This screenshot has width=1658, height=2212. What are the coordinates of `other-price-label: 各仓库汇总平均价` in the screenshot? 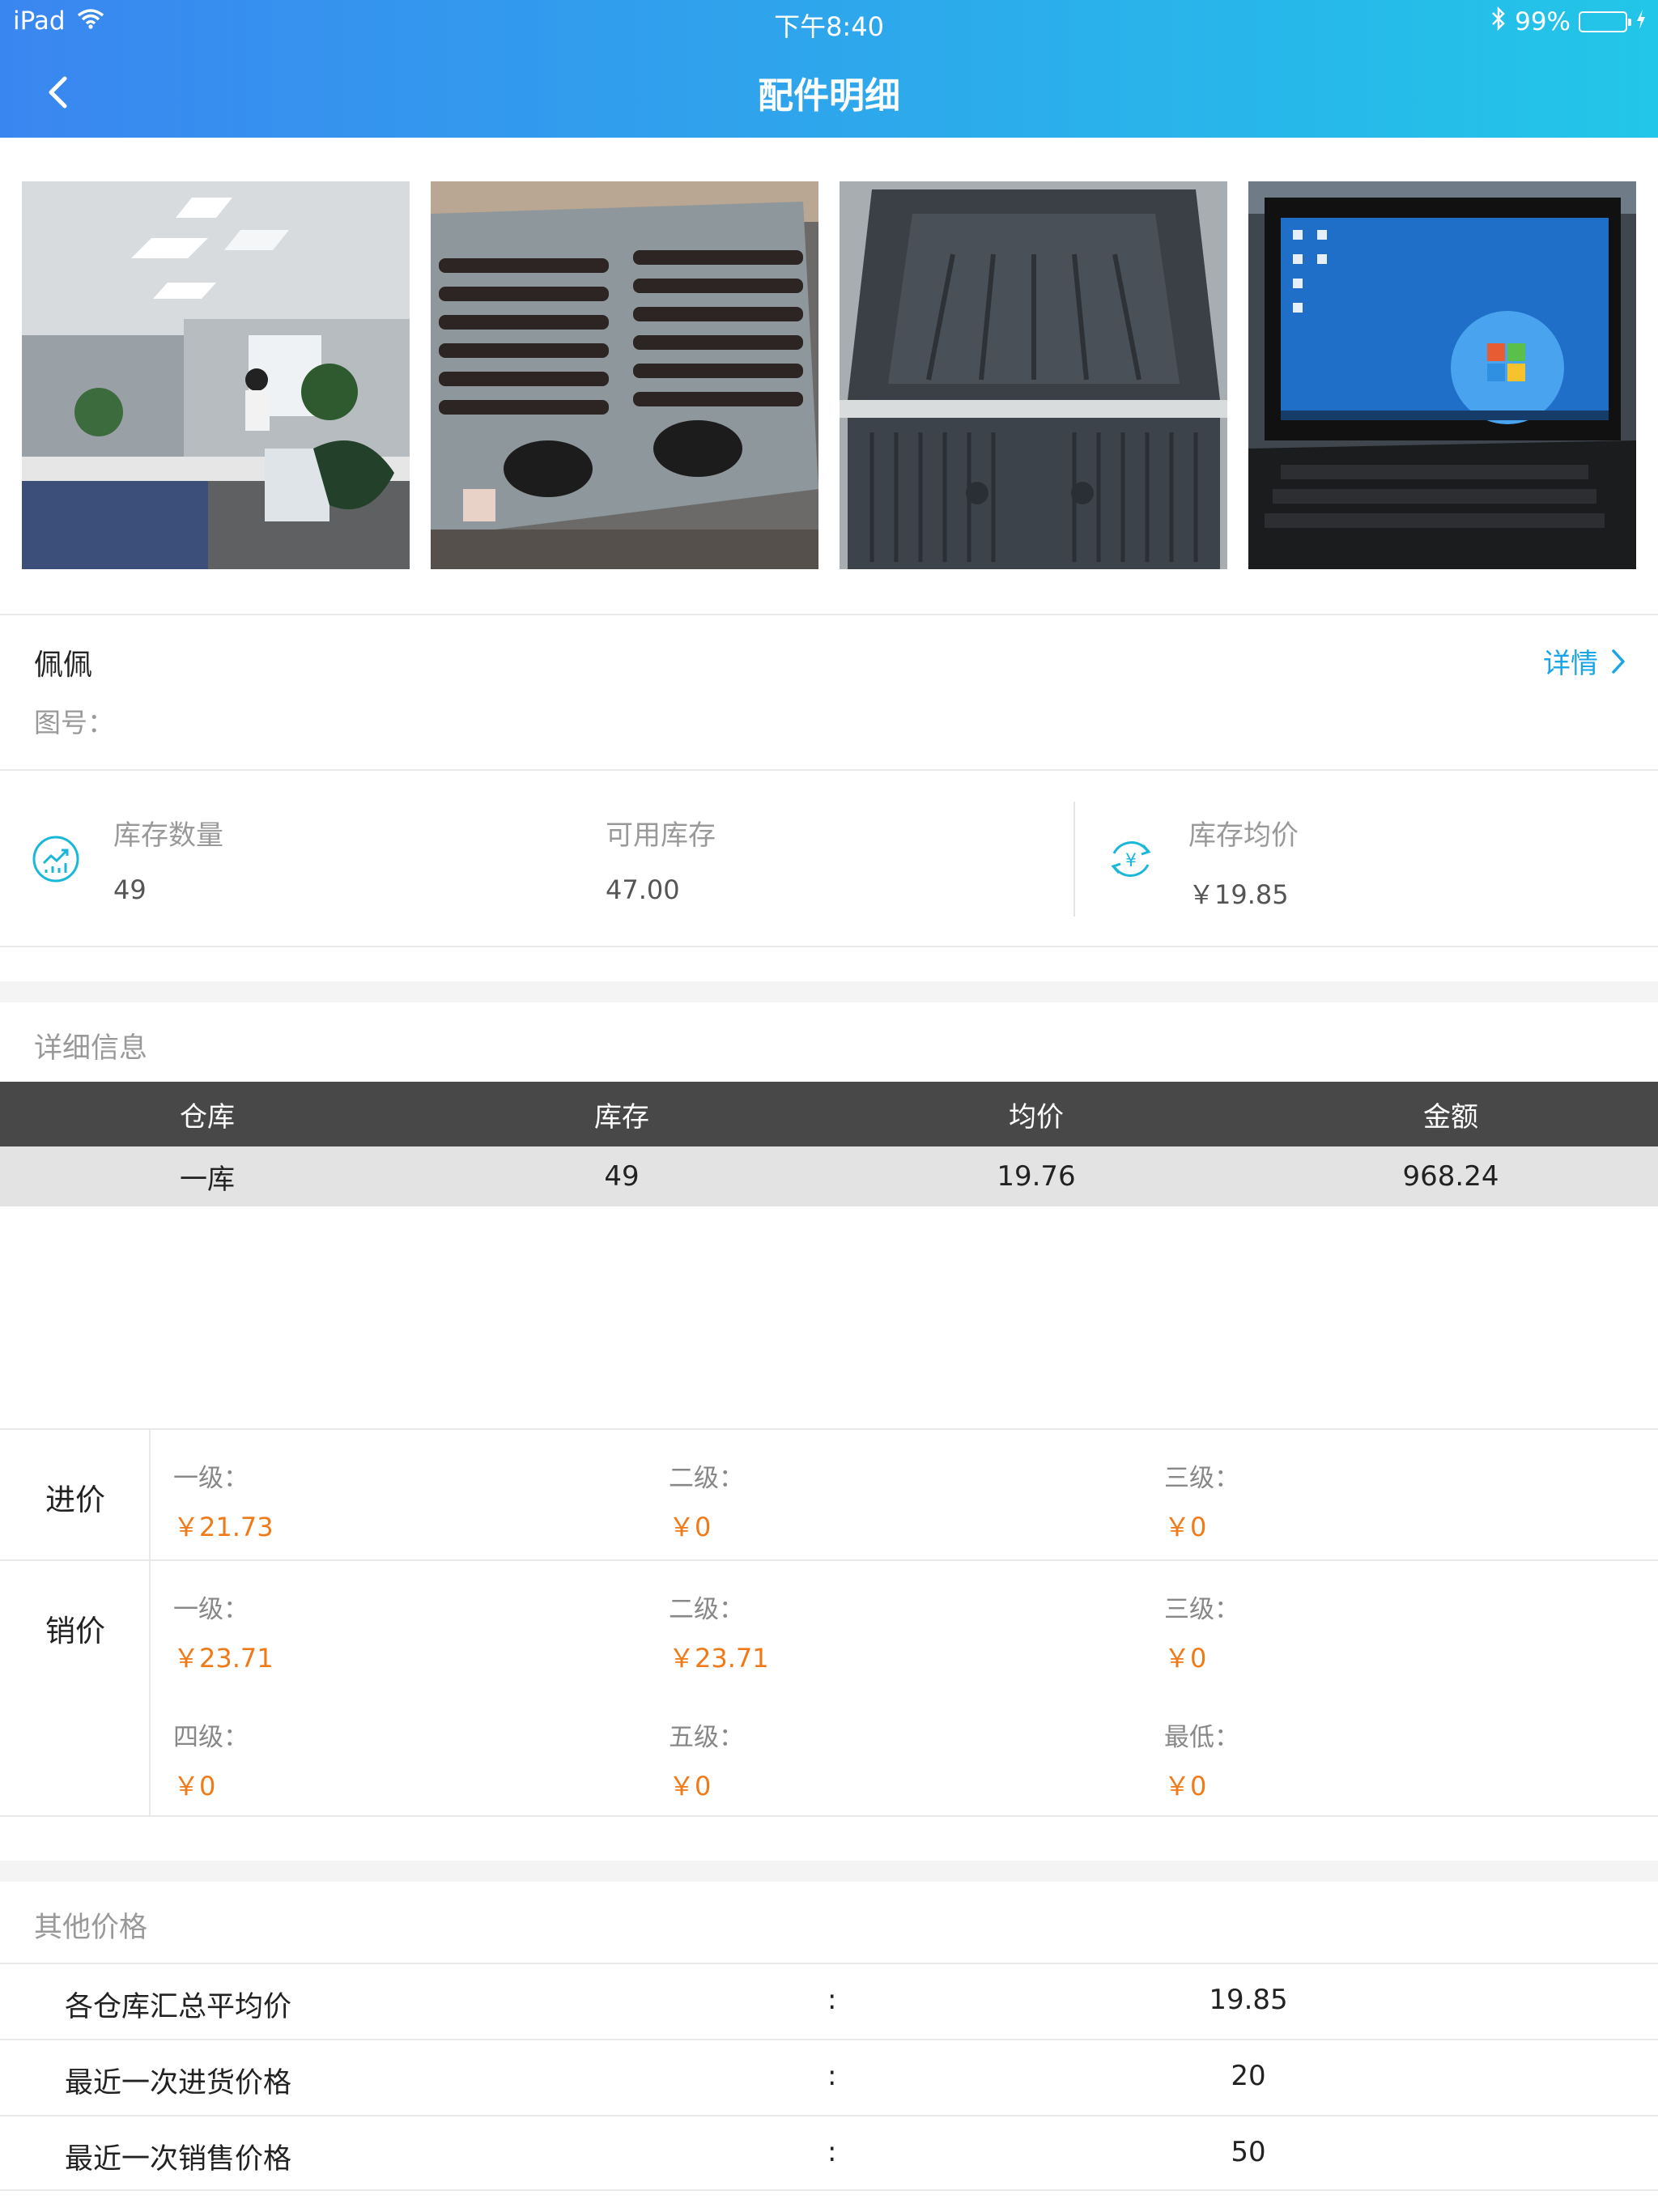 It's located at (178, 2007).